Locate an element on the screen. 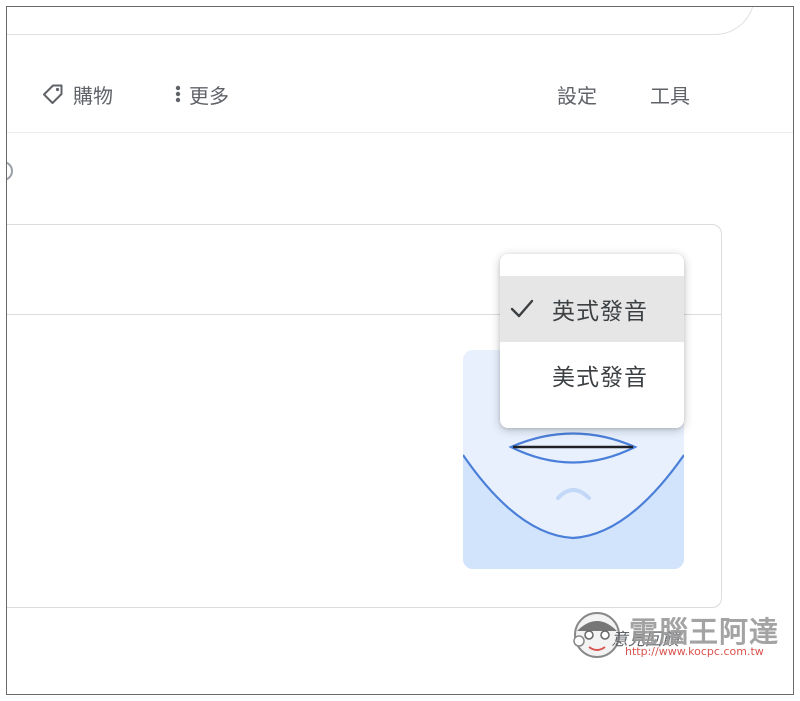 This screenshot has width=800, height=701. settings-label: 設定 is located at coordinates (577, 95).